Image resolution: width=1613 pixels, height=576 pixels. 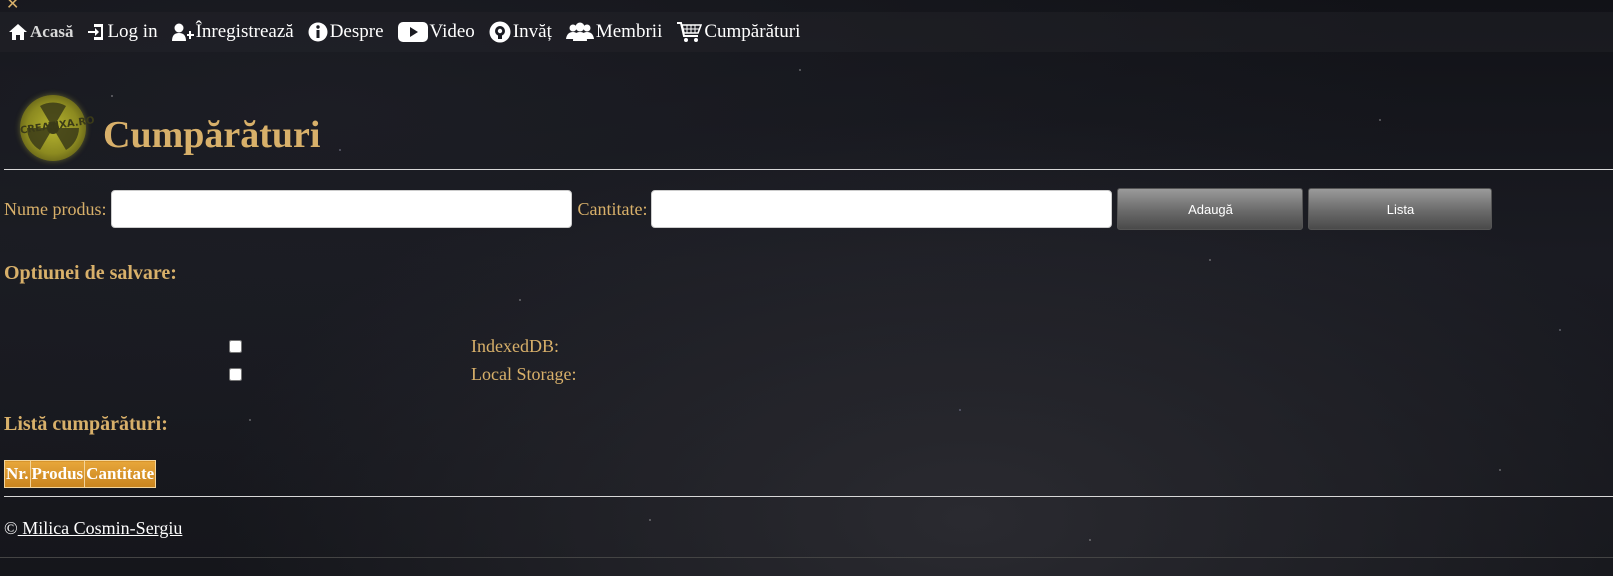 I want to click on quantity-input, so click(x=882, y=209).